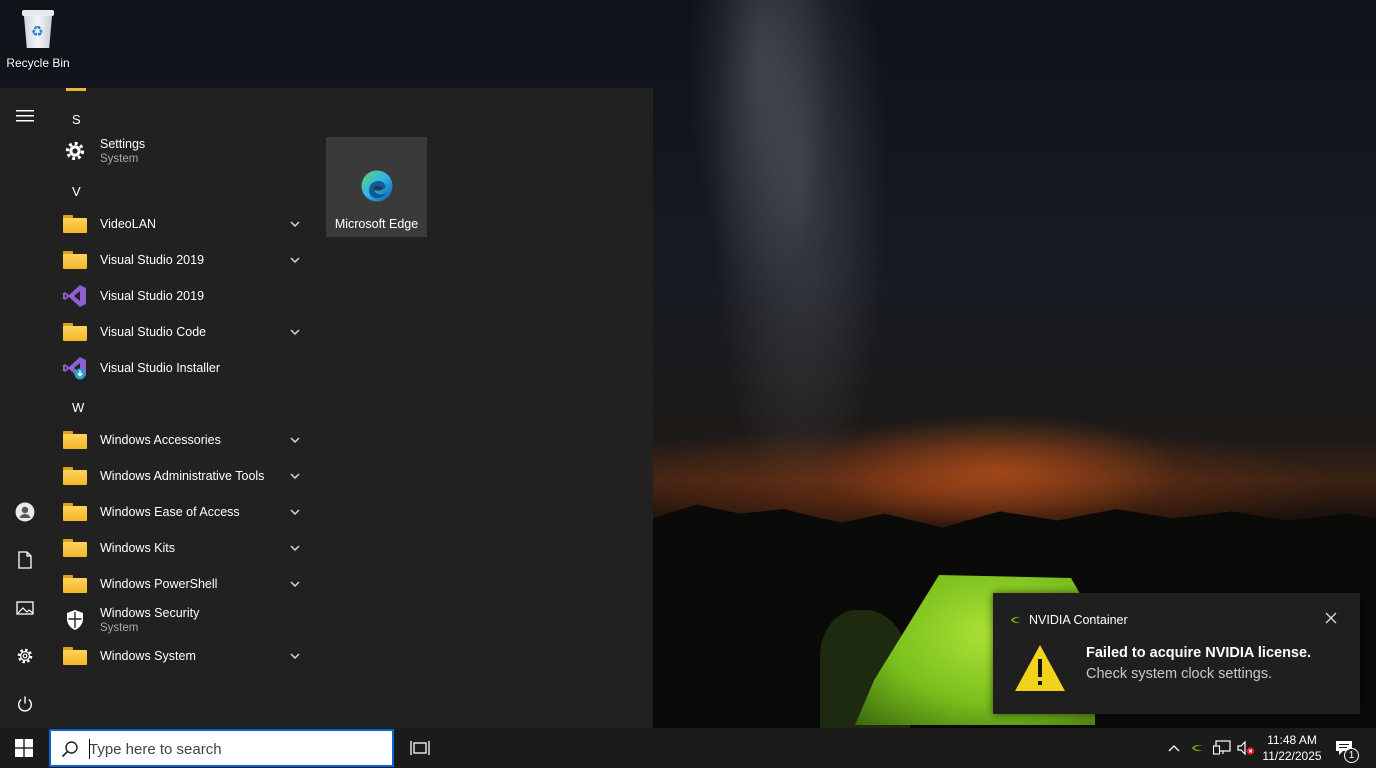 Image resolution: width=1376 pixels, height=768 pixels. Describe the element at coordinates (1198, 748) in the screenshot. I see `nvidia-tray-icon` at that location.